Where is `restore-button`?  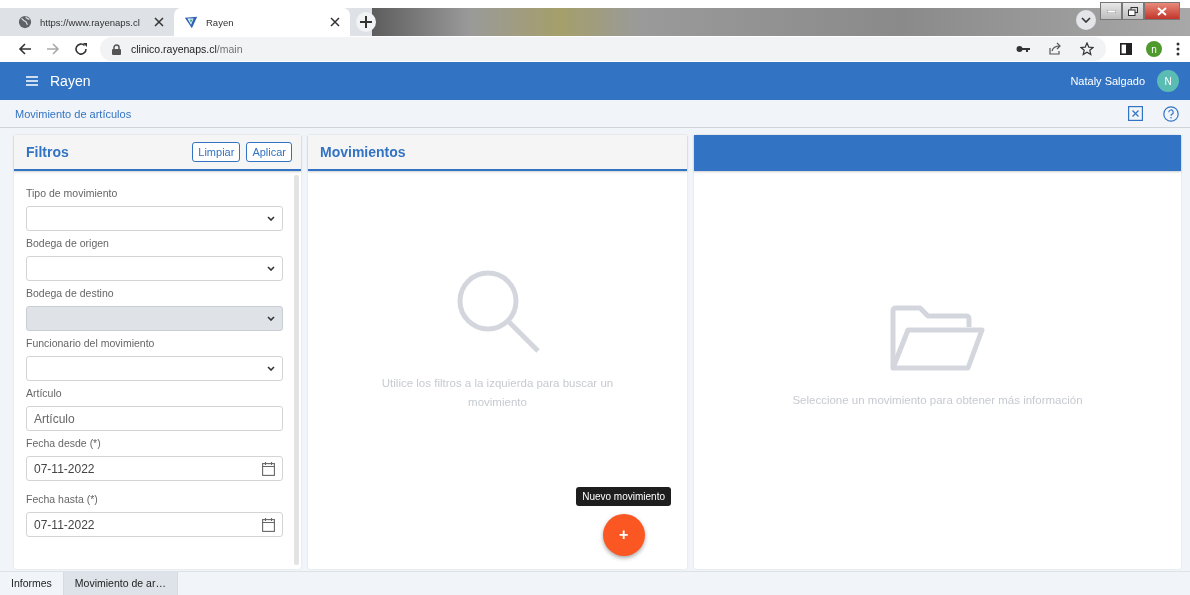
restore-button is located at coordinates (1133, 11).